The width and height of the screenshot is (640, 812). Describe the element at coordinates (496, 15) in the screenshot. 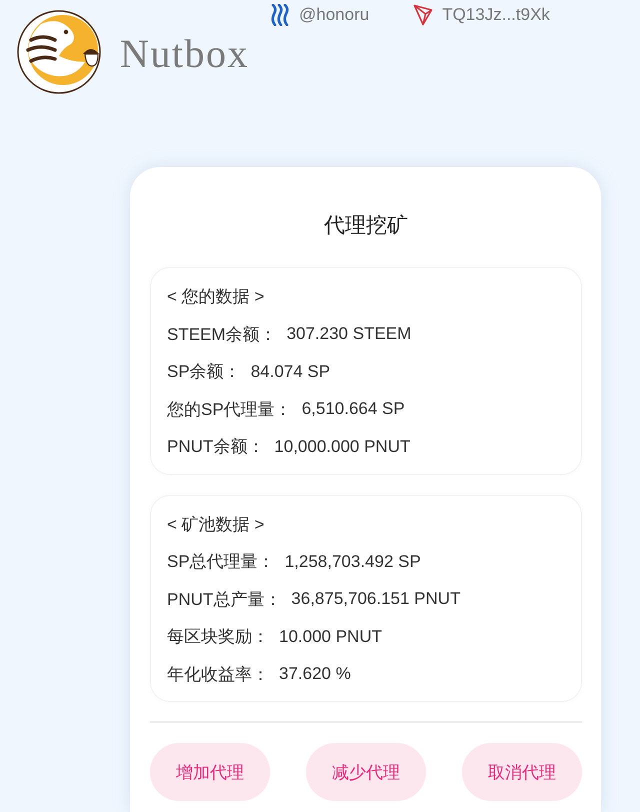

I see `account-label: TQ13Jz...t9Xk` at that location.